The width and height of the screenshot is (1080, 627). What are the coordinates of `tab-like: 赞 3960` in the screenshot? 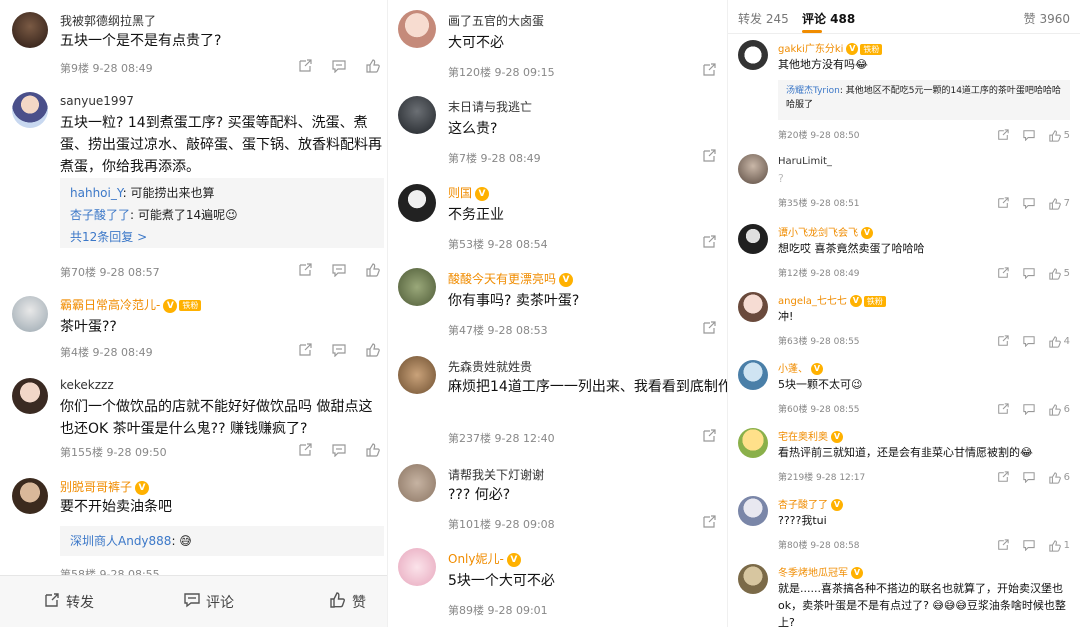 It's located at (1047, 18).